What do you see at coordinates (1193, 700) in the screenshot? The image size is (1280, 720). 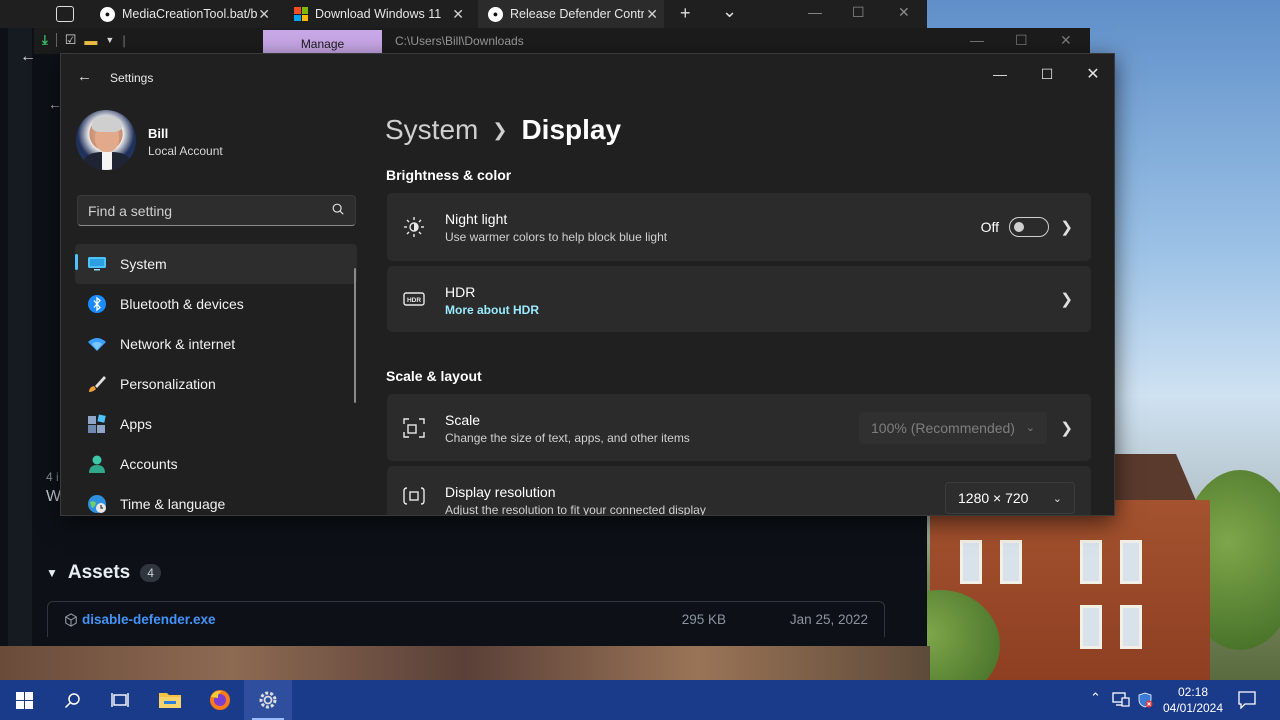 I see `taskbar-clock: 02:18 04/01/2024` at bounding box center [1193, 700].